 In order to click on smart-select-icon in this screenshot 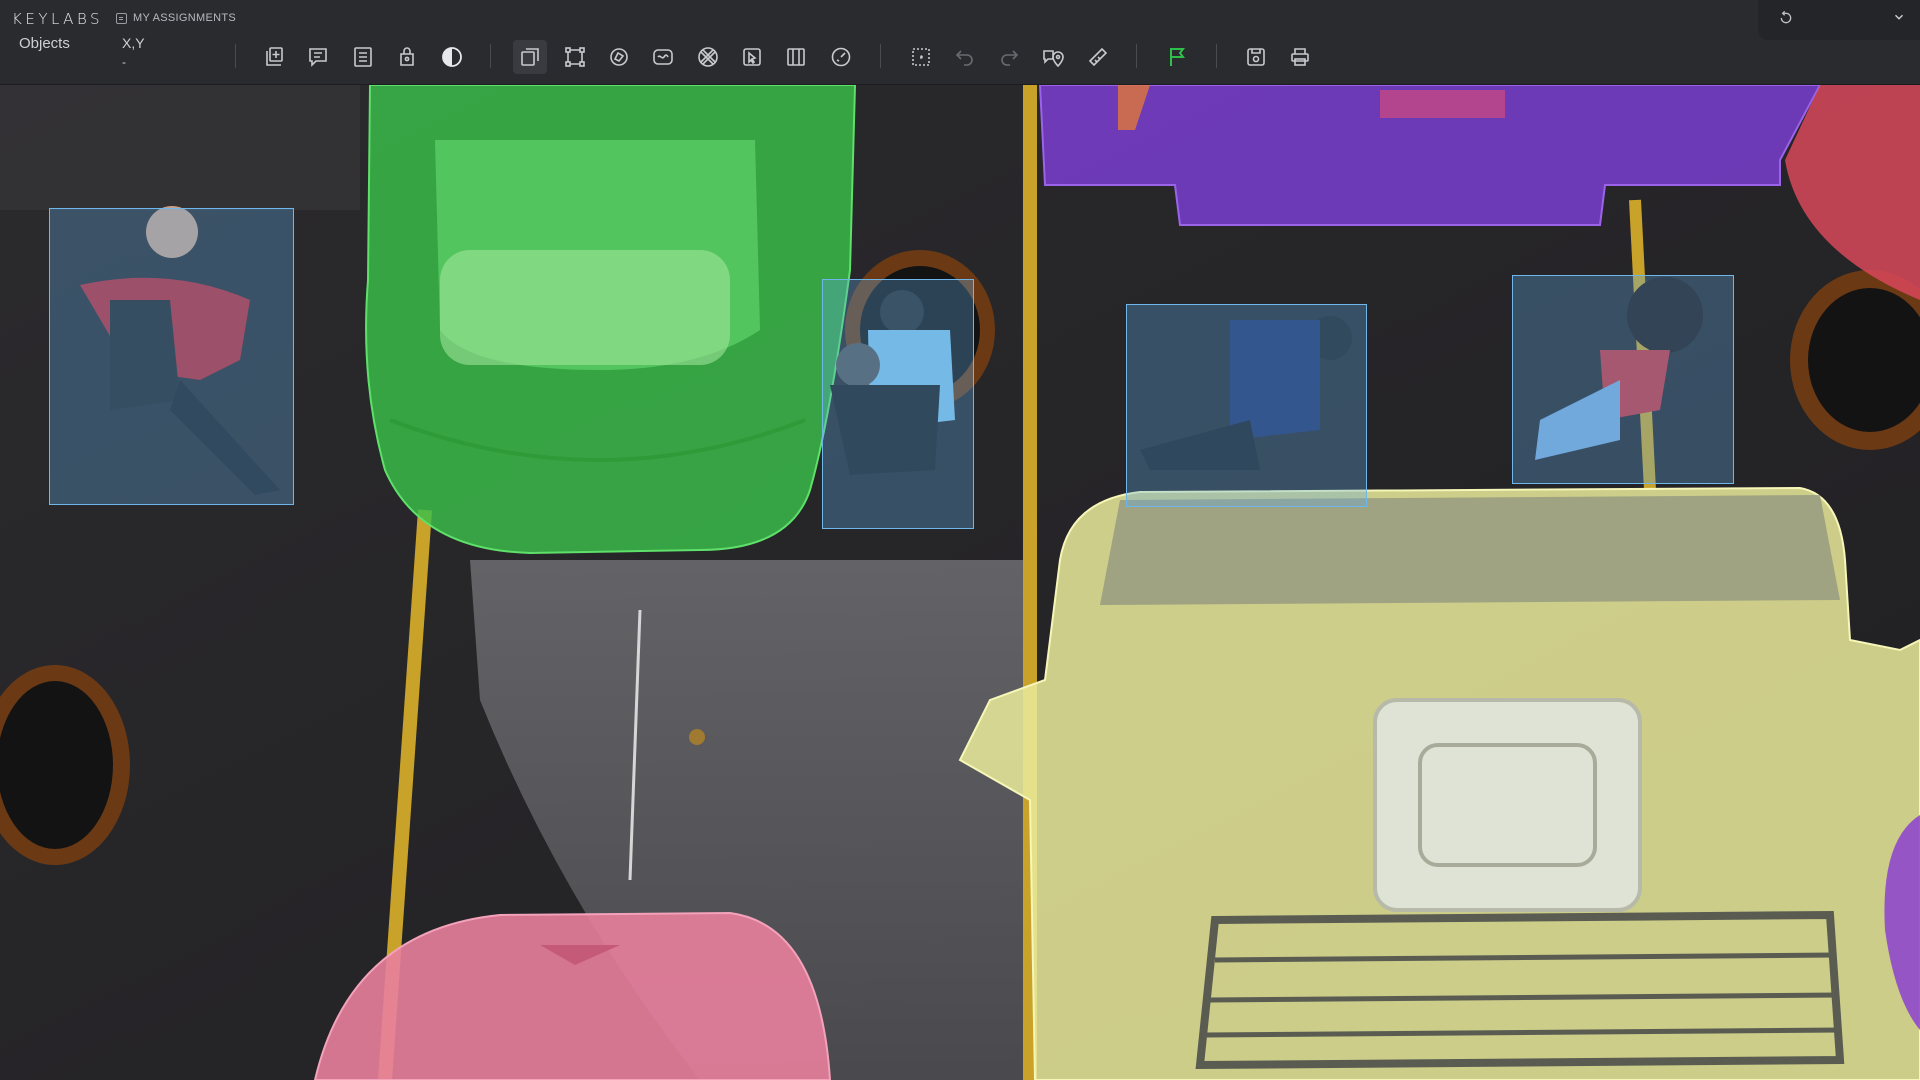, I will do `click(752, 57)`.